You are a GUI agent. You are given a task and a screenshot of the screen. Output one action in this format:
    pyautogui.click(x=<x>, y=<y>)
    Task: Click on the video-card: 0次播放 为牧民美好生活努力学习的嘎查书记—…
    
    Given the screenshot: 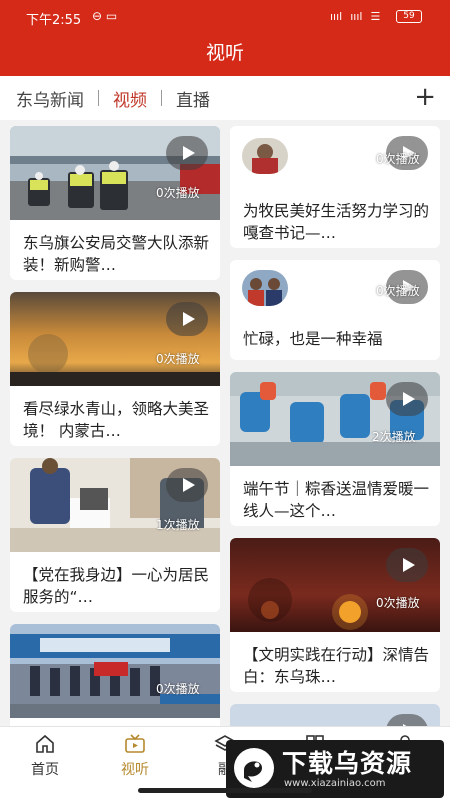 What is the action you would take?
    pyautogui.click(x=335, y=187)
    